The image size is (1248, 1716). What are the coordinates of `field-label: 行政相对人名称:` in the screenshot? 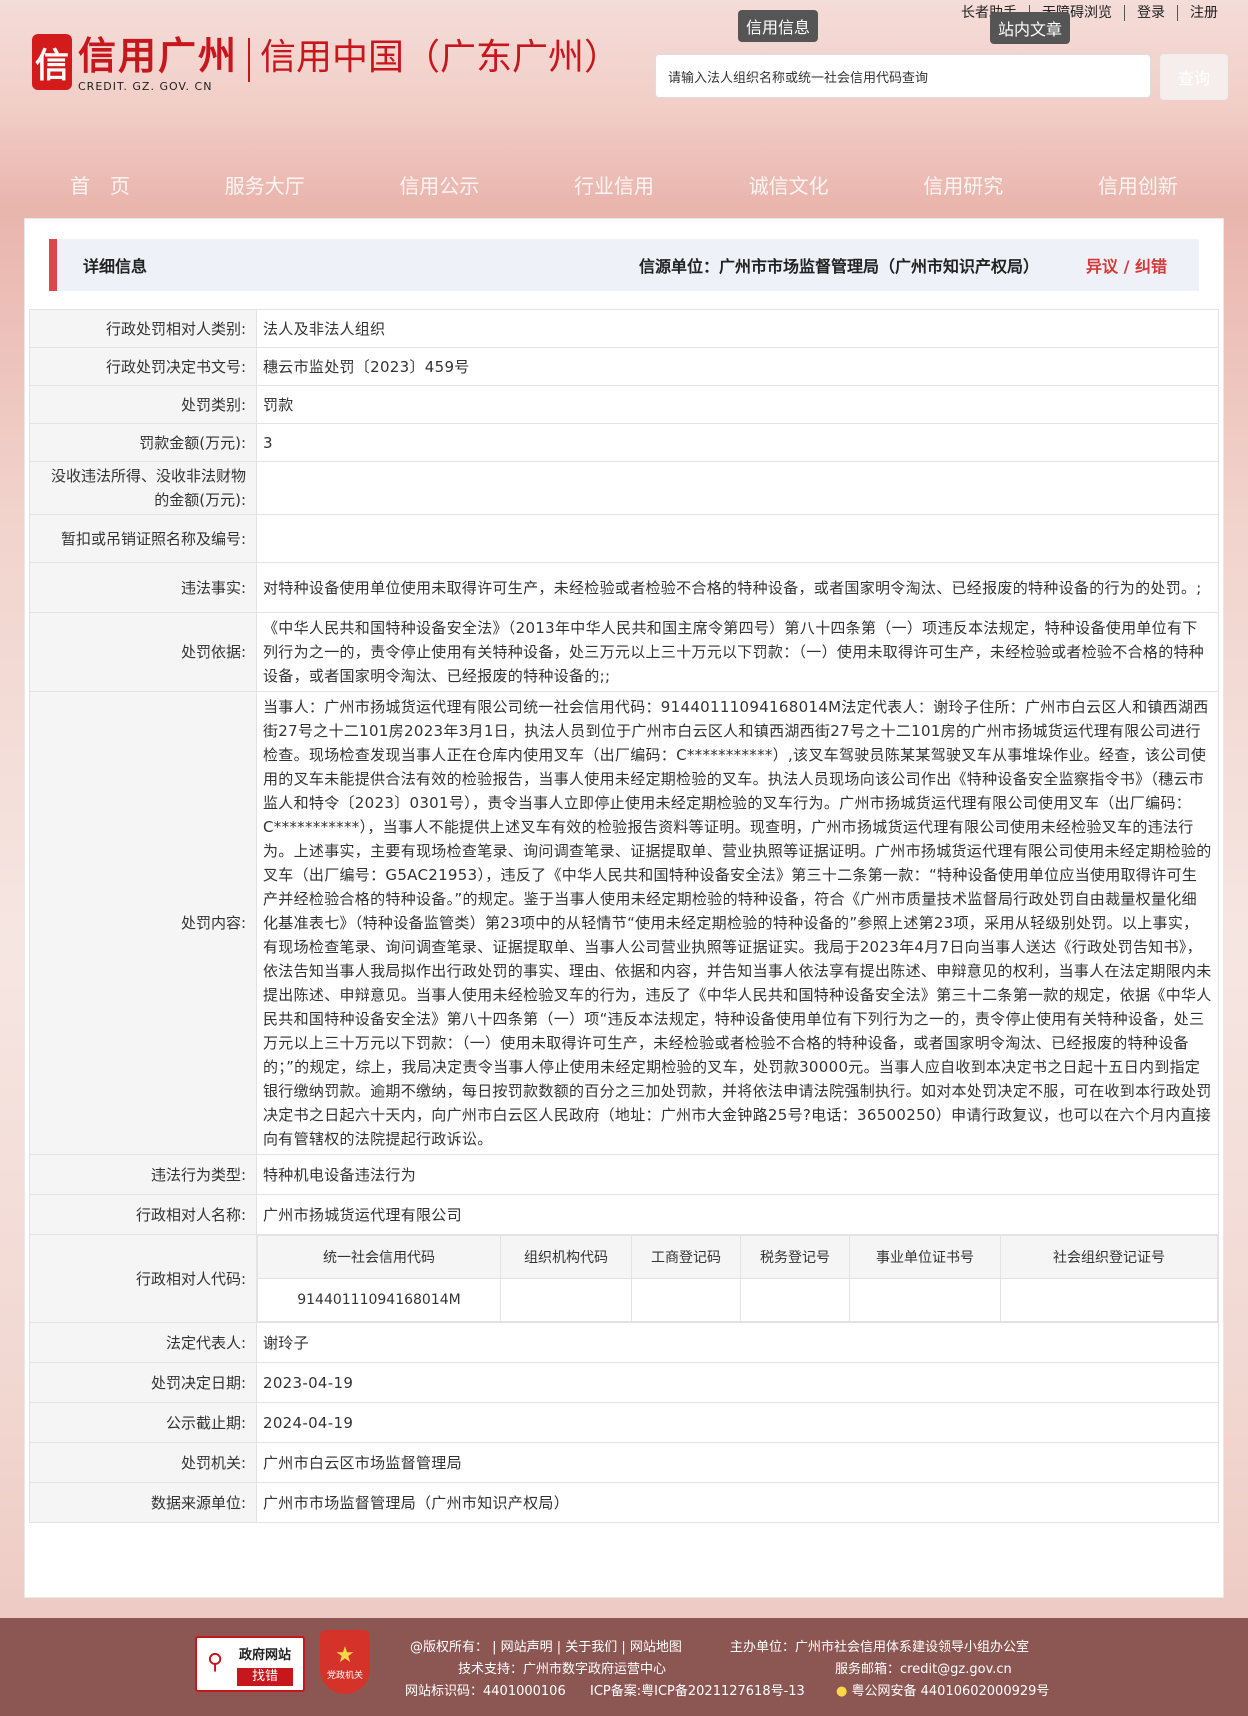 It's located at (143, 1214).